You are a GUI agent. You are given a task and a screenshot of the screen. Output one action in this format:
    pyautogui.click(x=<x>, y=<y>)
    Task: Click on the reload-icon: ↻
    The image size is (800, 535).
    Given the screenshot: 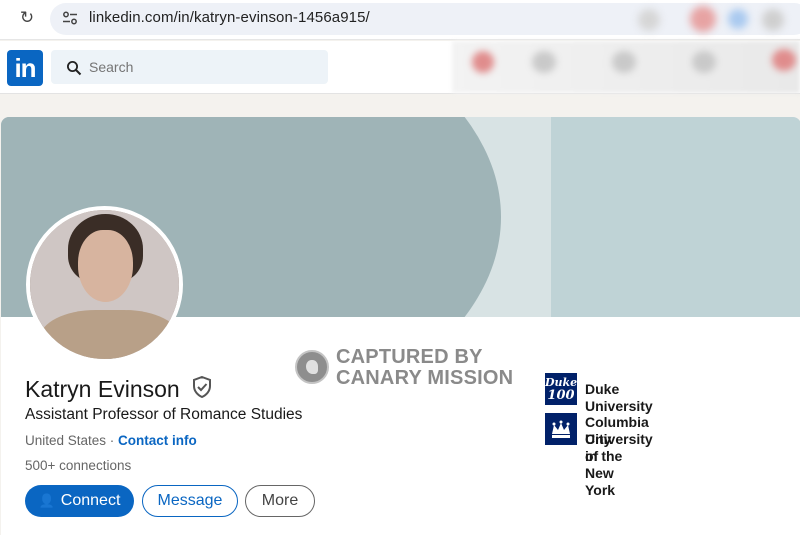 What is the action you would take?
    pyautogui.click(x=27, y=18)
    